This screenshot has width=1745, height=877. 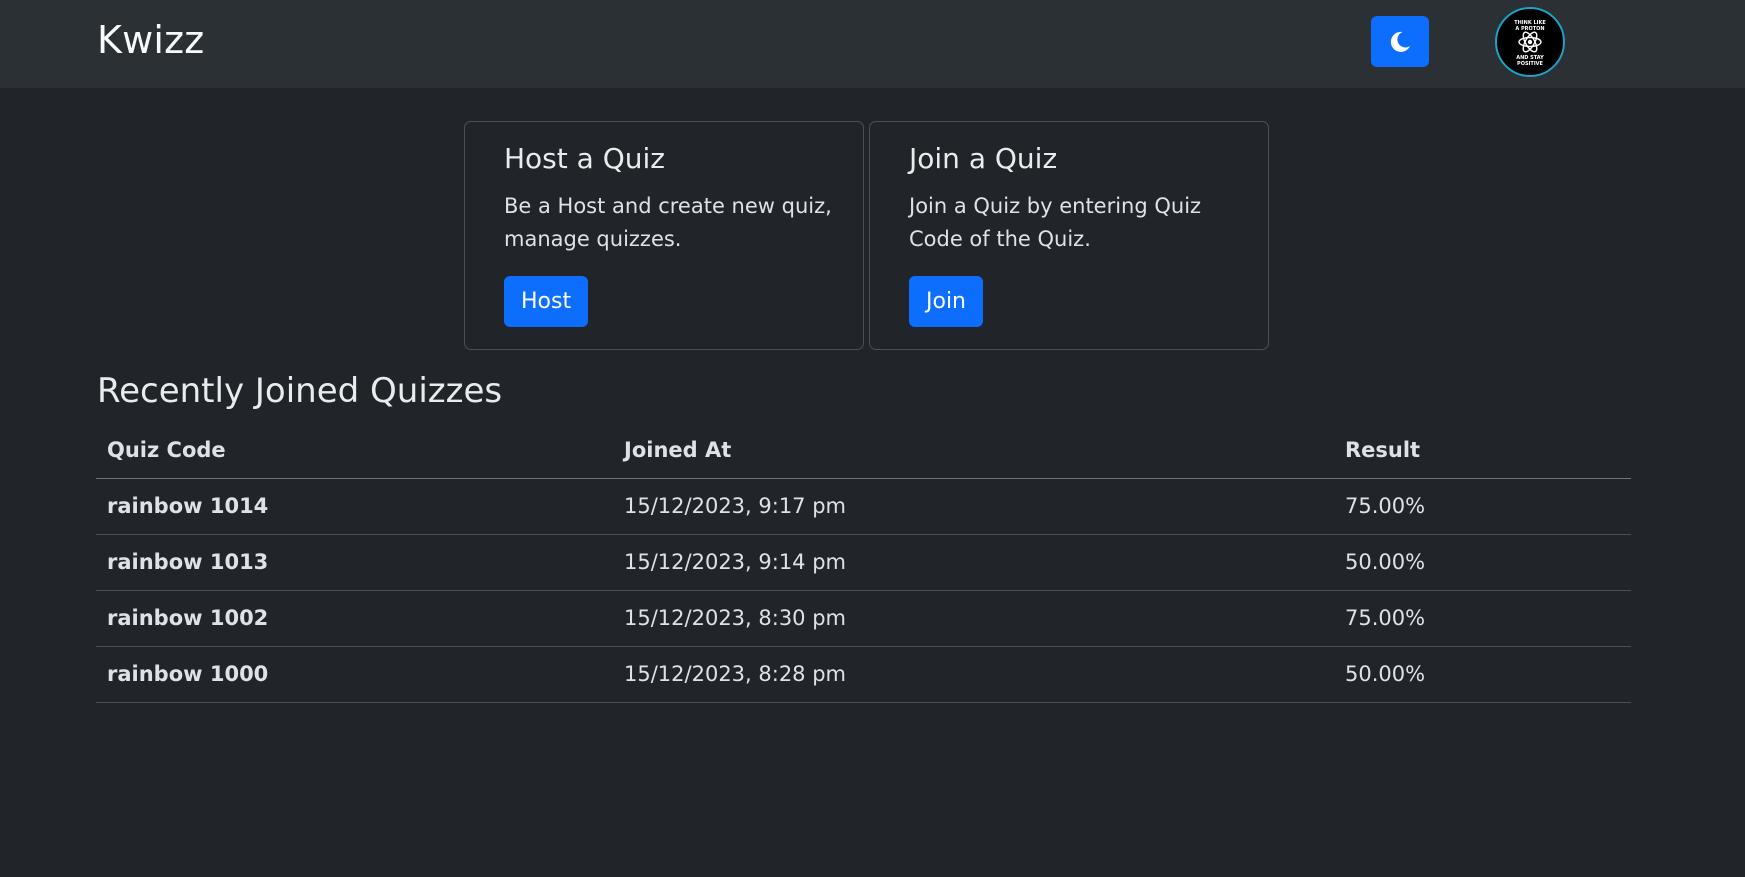 What do you see at coordinates (584, 158) in the screenshot?
I see `host-card-title: Host a Quiz` at bounding box center [584, 158].